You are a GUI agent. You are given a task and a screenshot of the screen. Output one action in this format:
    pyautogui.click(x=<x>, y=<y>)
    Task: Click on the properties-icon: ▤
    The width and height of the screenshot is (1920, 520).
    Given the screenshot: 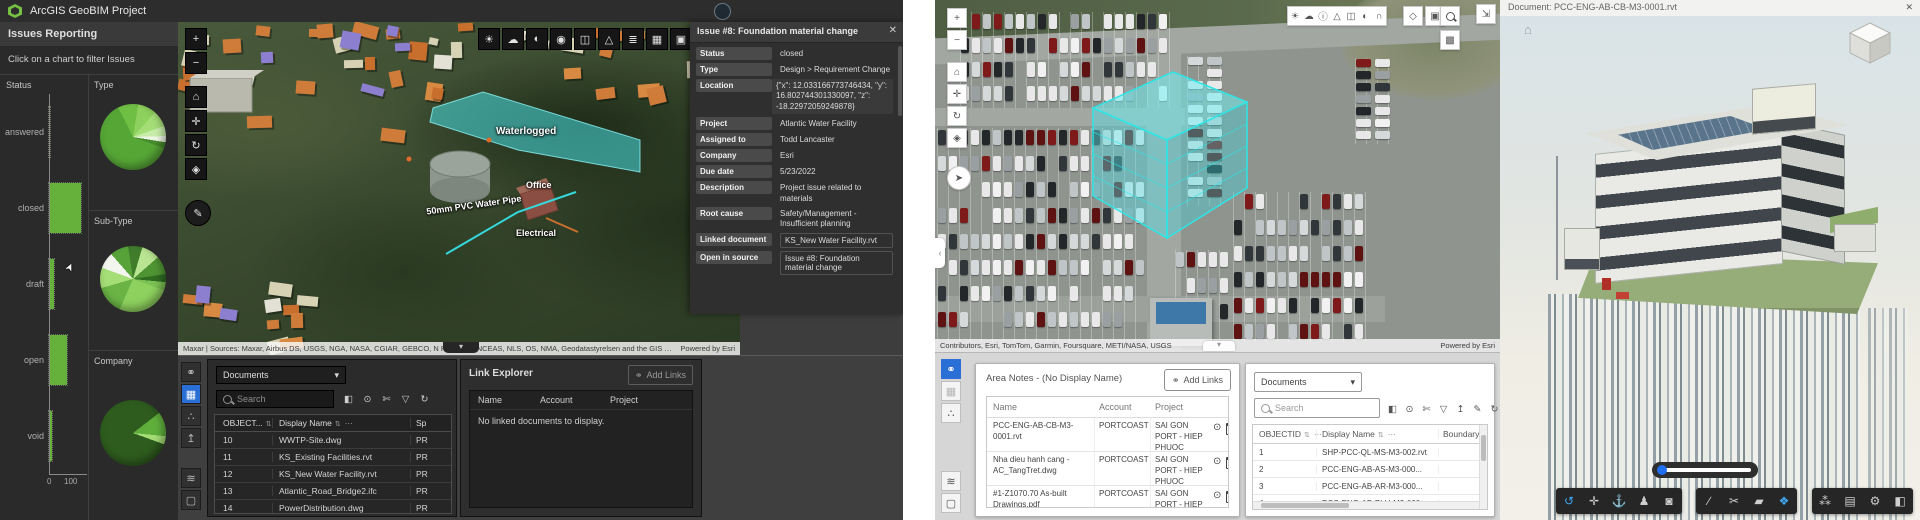 What is the action you would take?
    pyautogui.click(x=1850, y=501)
    